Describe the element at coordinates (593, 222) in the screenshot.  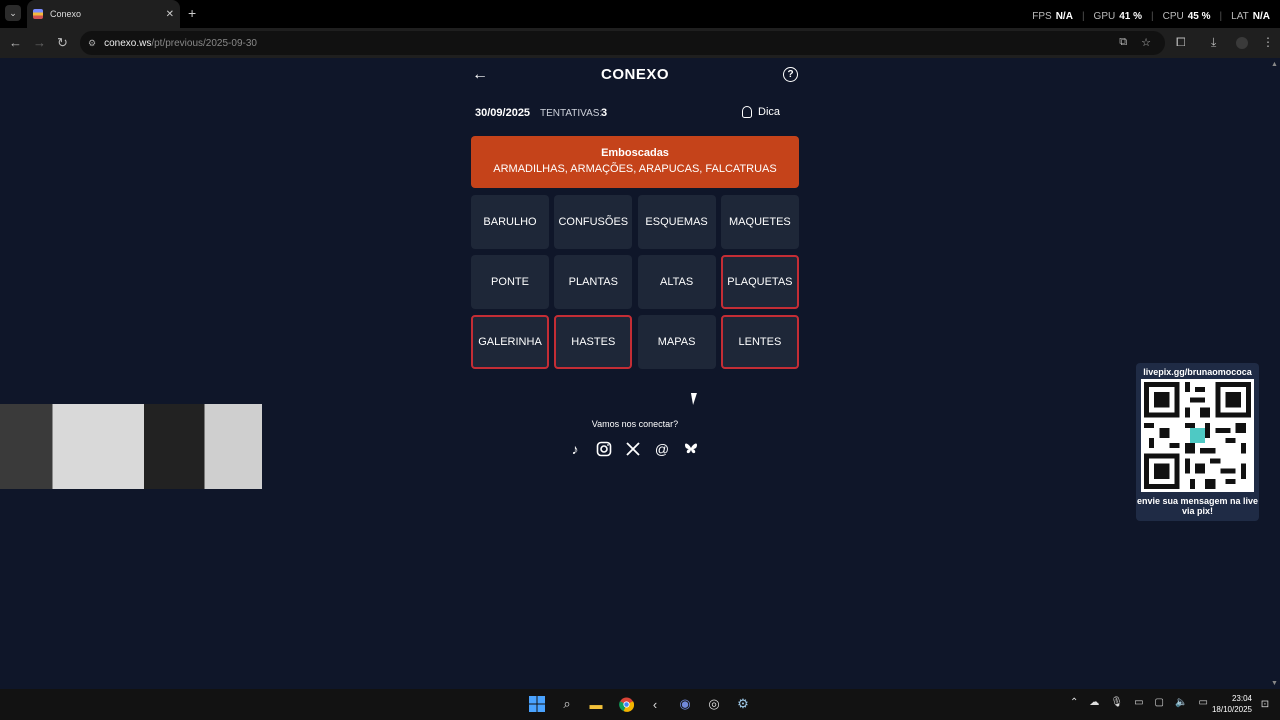
I see `word-tile: CONFUSÕES` at that location.